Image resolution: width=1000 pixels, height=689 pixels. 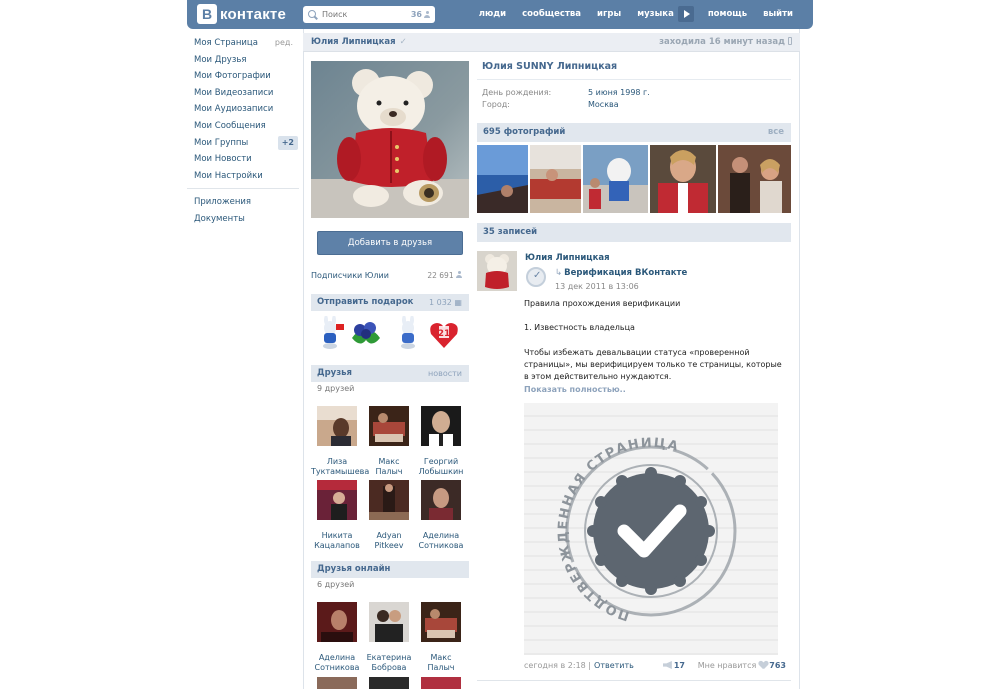 I want to click on birthday-label: День рождения:, so click(x=517, y=92).